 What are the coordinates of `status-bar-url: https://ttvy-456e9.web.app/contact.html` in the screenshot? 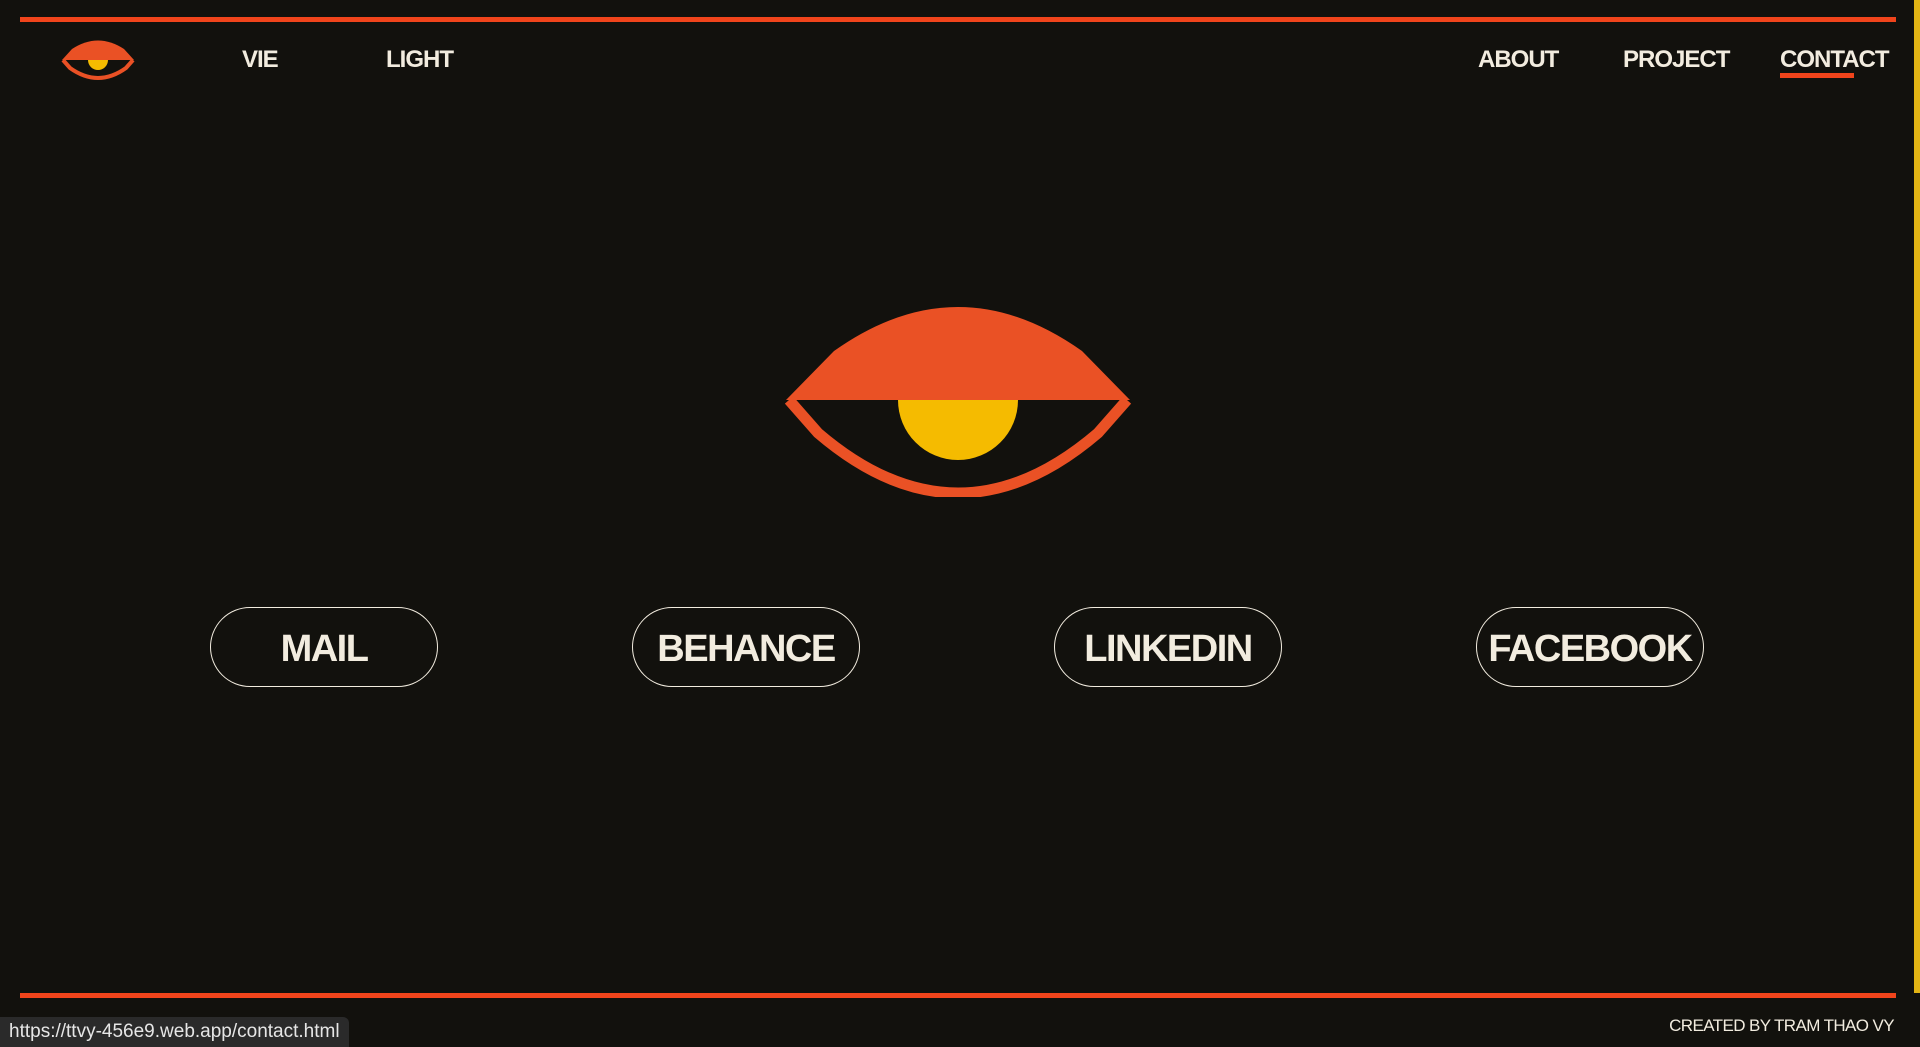 It's located at (174, 1032).